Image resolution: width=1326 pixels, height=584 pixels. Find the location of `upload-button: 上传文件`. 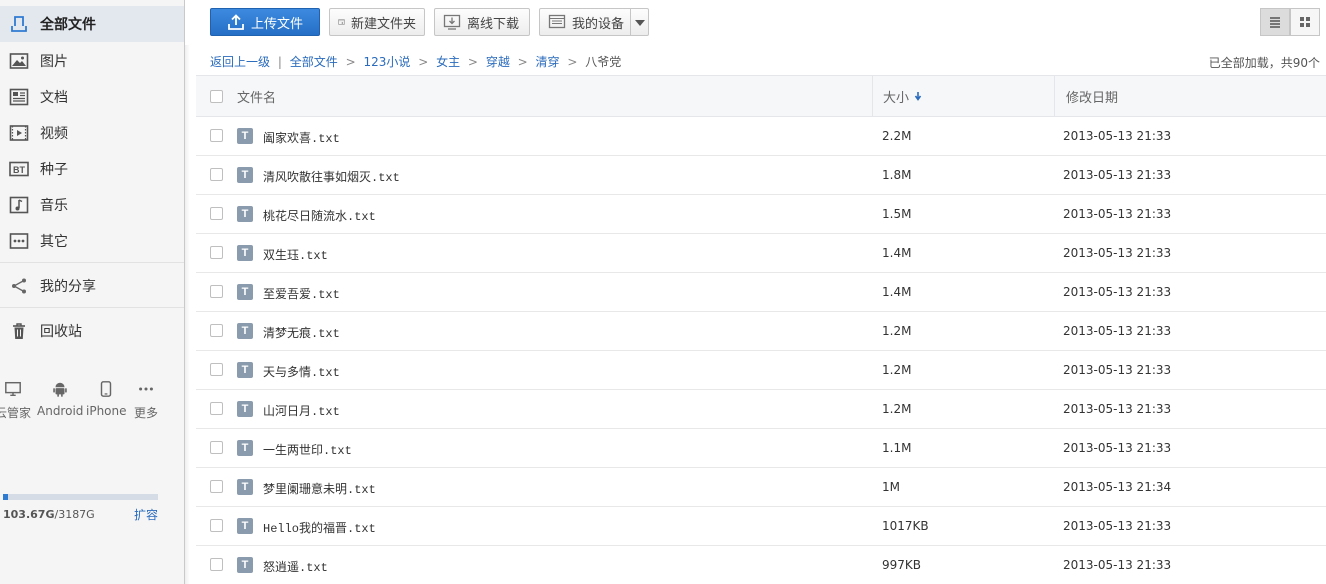

upload-button: 上传文件 is located at coordinates (265, 22).